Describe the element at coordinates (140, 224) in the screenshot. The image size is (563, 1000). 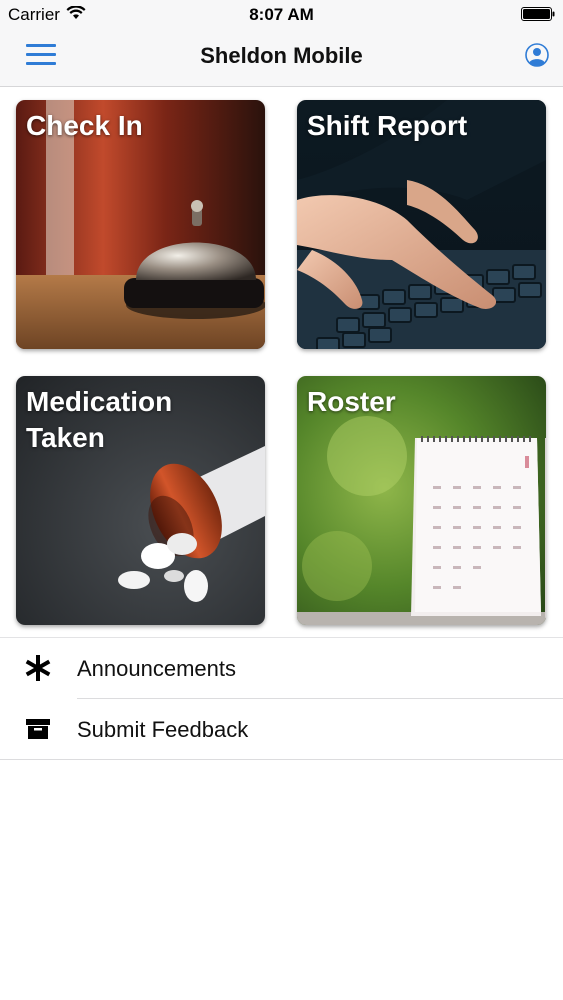
I see `check-in-tile: Check In` at that location.